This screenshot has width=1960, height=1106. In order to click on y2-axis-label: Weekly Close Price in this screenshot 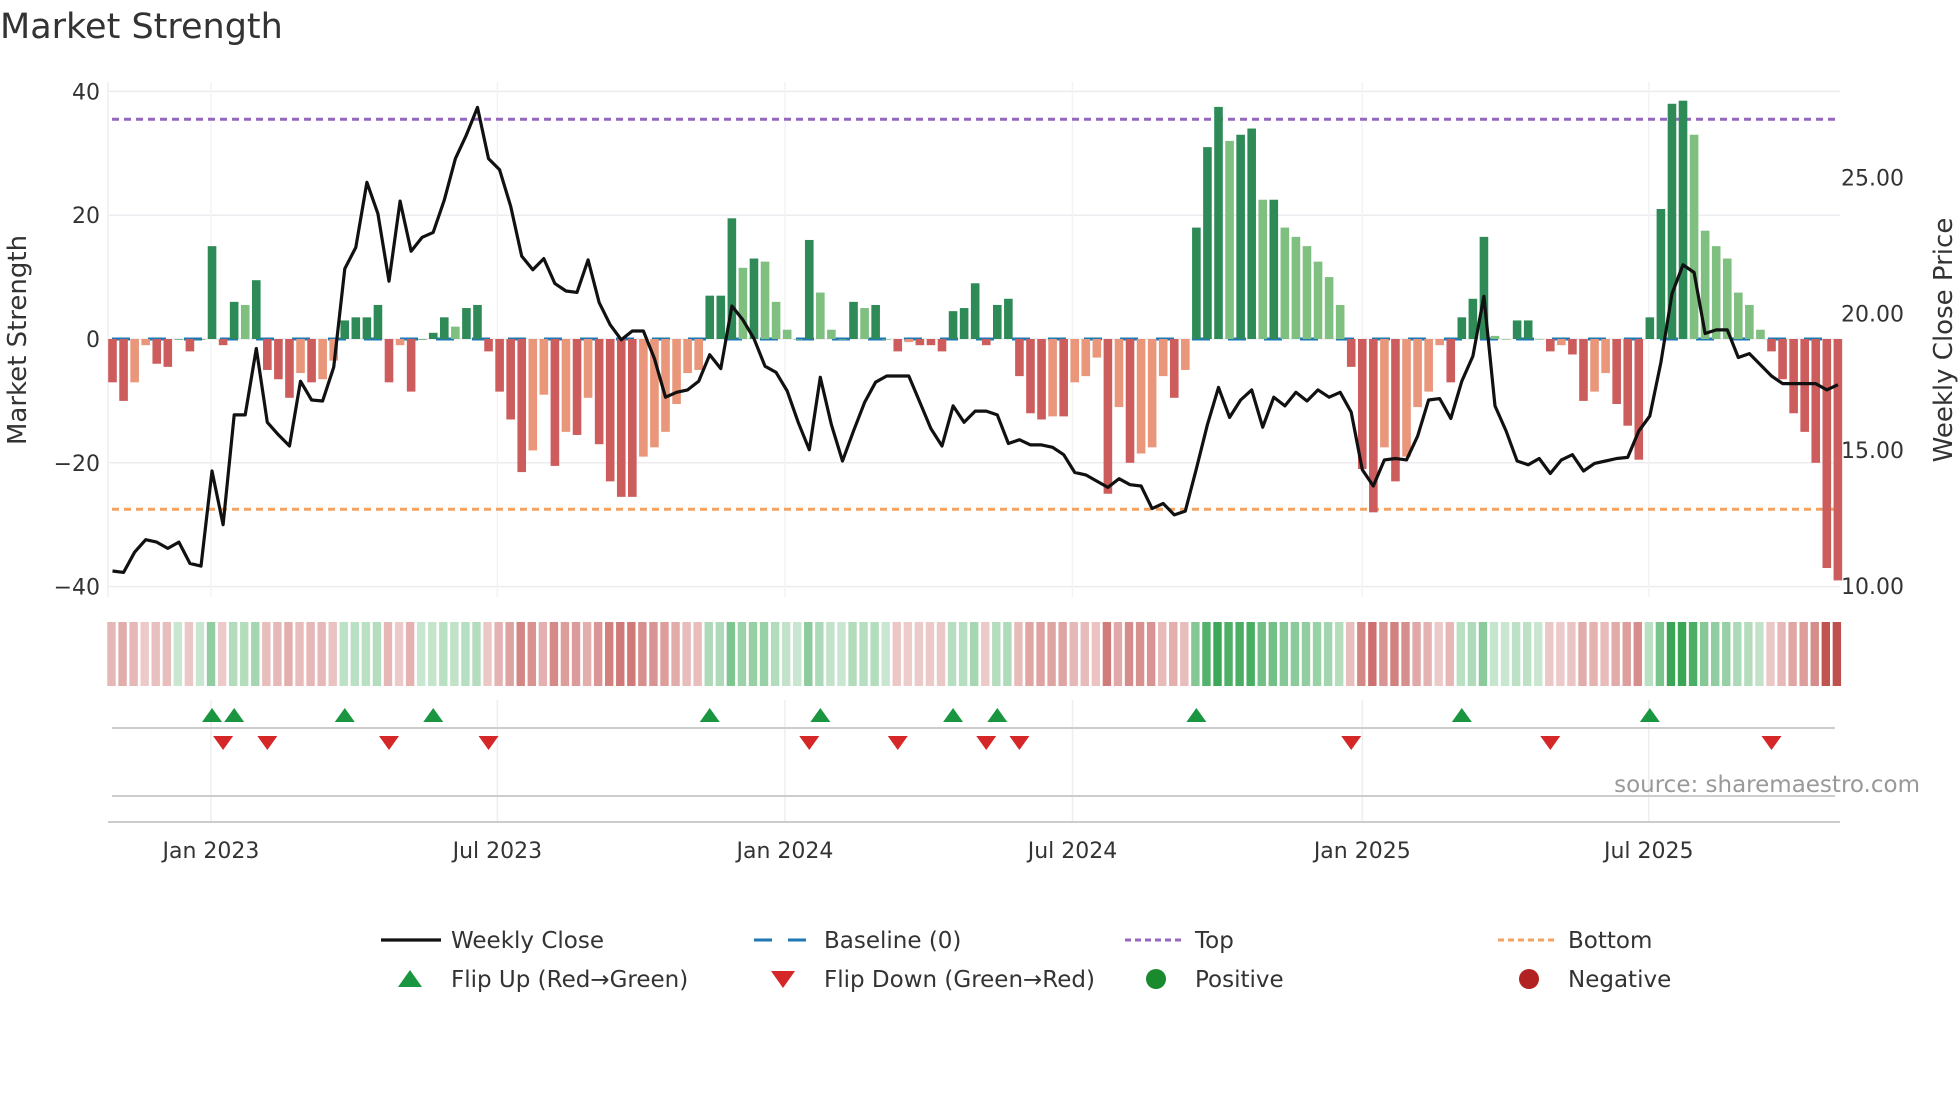, I will do `click(1944, 340)`.